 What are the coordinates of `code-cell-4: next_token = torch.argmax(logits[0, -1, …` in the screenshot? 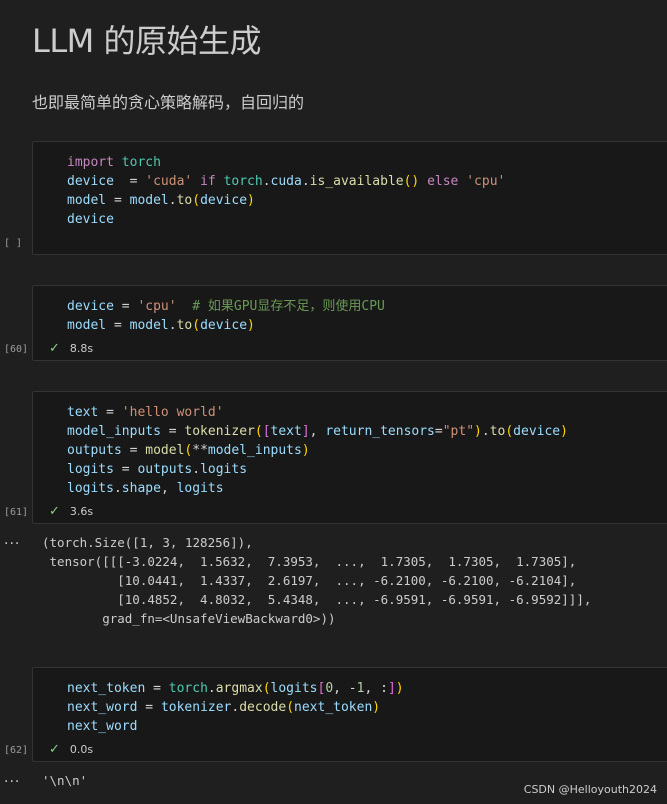 It's located at (349, 714).